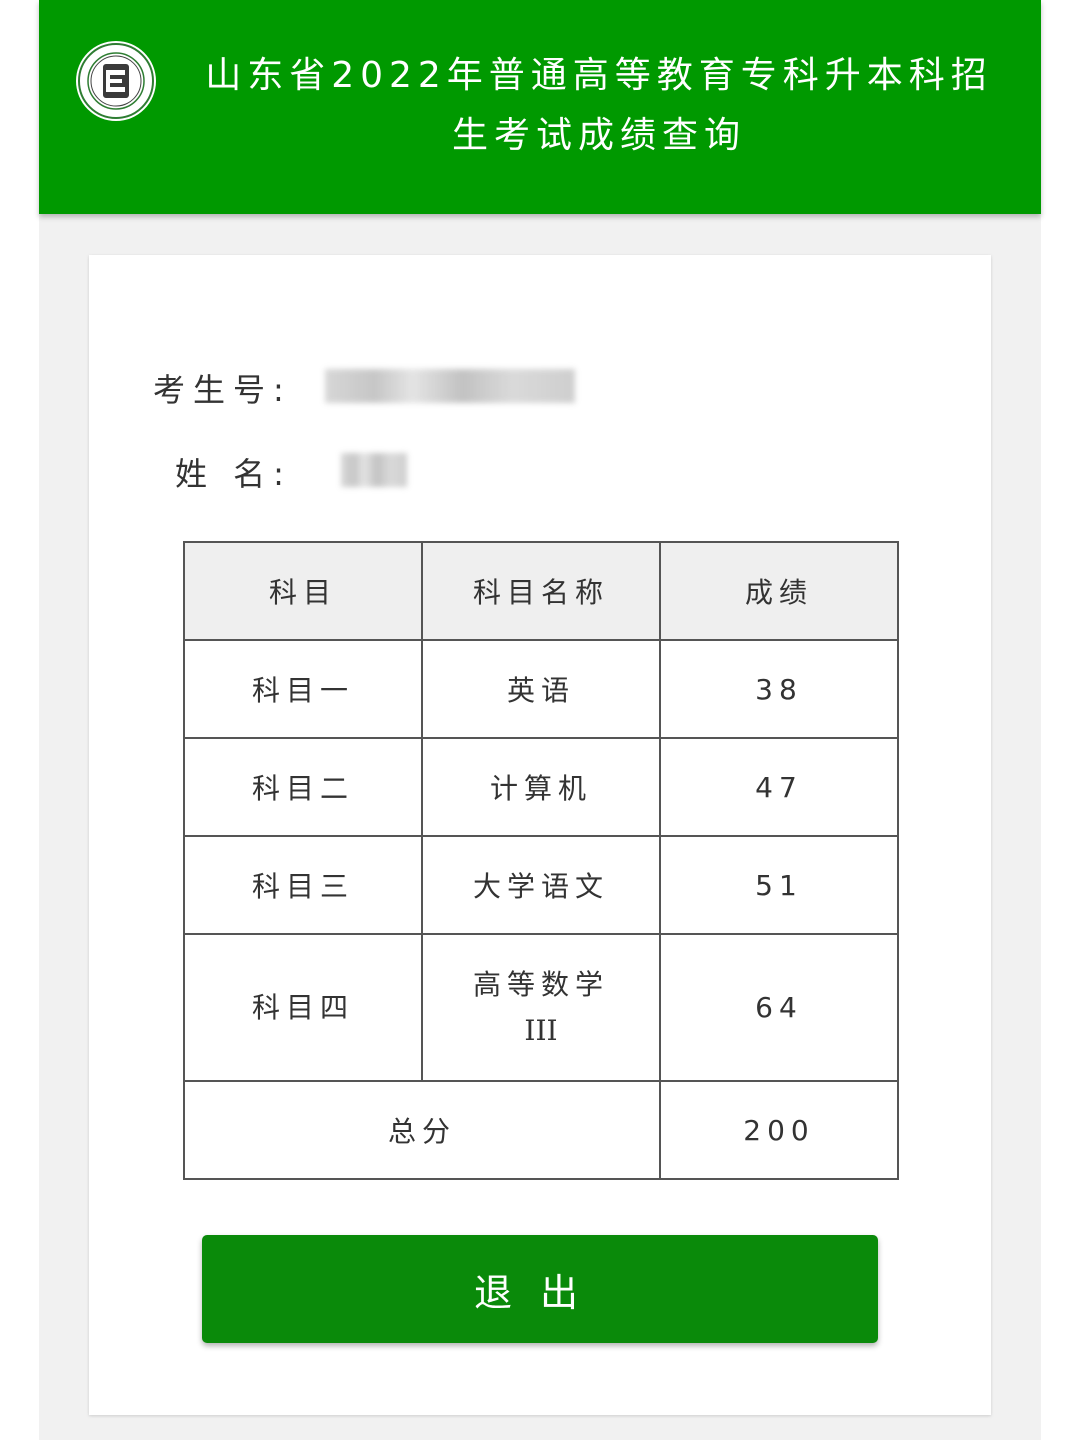  I want to click on page-title-line1: 山东省2022年普通高等教育专科升本科招, so click(599, 75).